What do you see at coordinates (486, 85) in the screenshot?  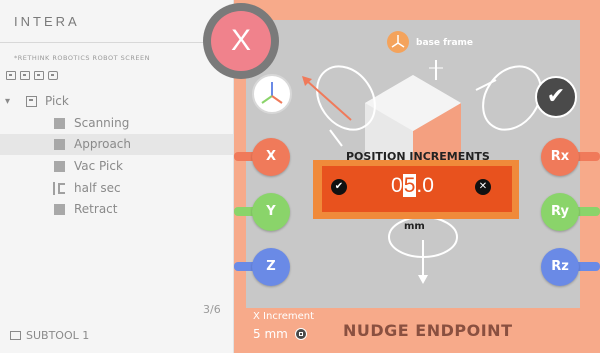 I see `ry-arrow` at bounding box center [486, 85].